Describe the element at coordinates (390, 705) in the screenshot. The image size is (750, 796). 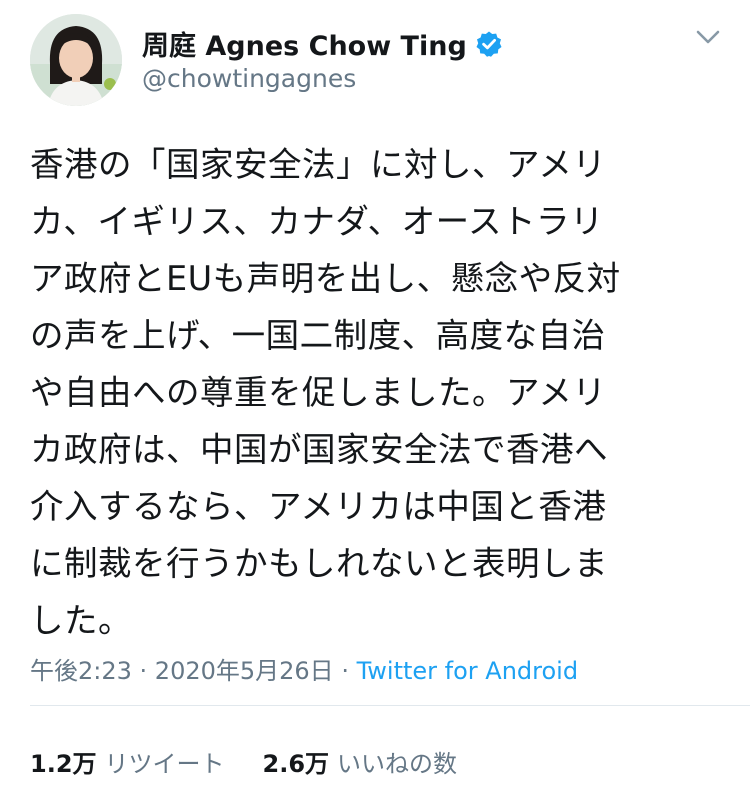
I see `divider` at that location.